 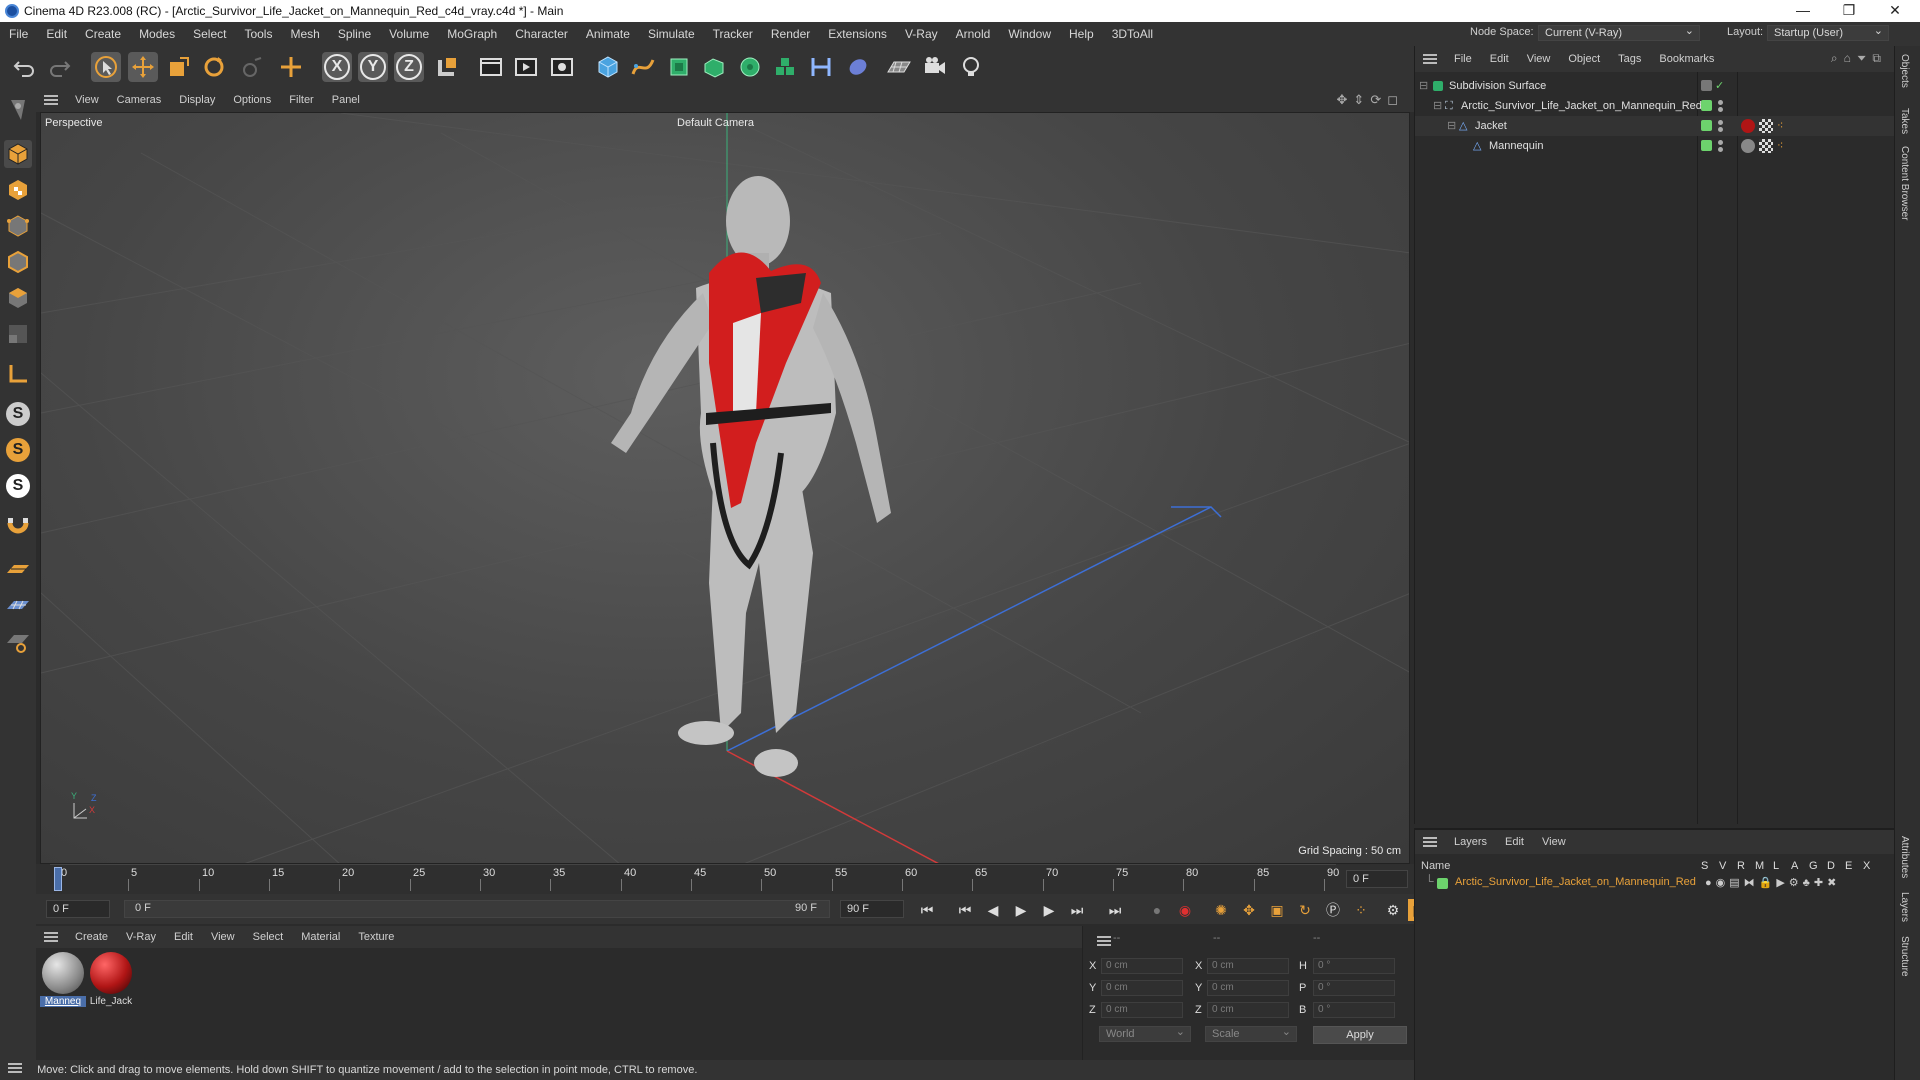 What do you see at coordinates (1370, 100) in the screenshot?
I see `viewport-nav-icons: ✥⇕⟳◻` at bounding box center [1370, 100].